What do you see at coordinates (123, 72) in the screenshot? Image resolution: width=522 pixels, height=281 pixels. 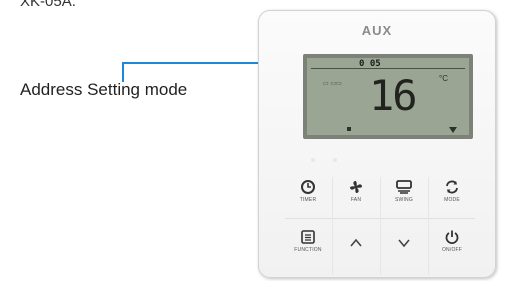 I see `callout-leader-vertical` at bounding box center [123, 72].